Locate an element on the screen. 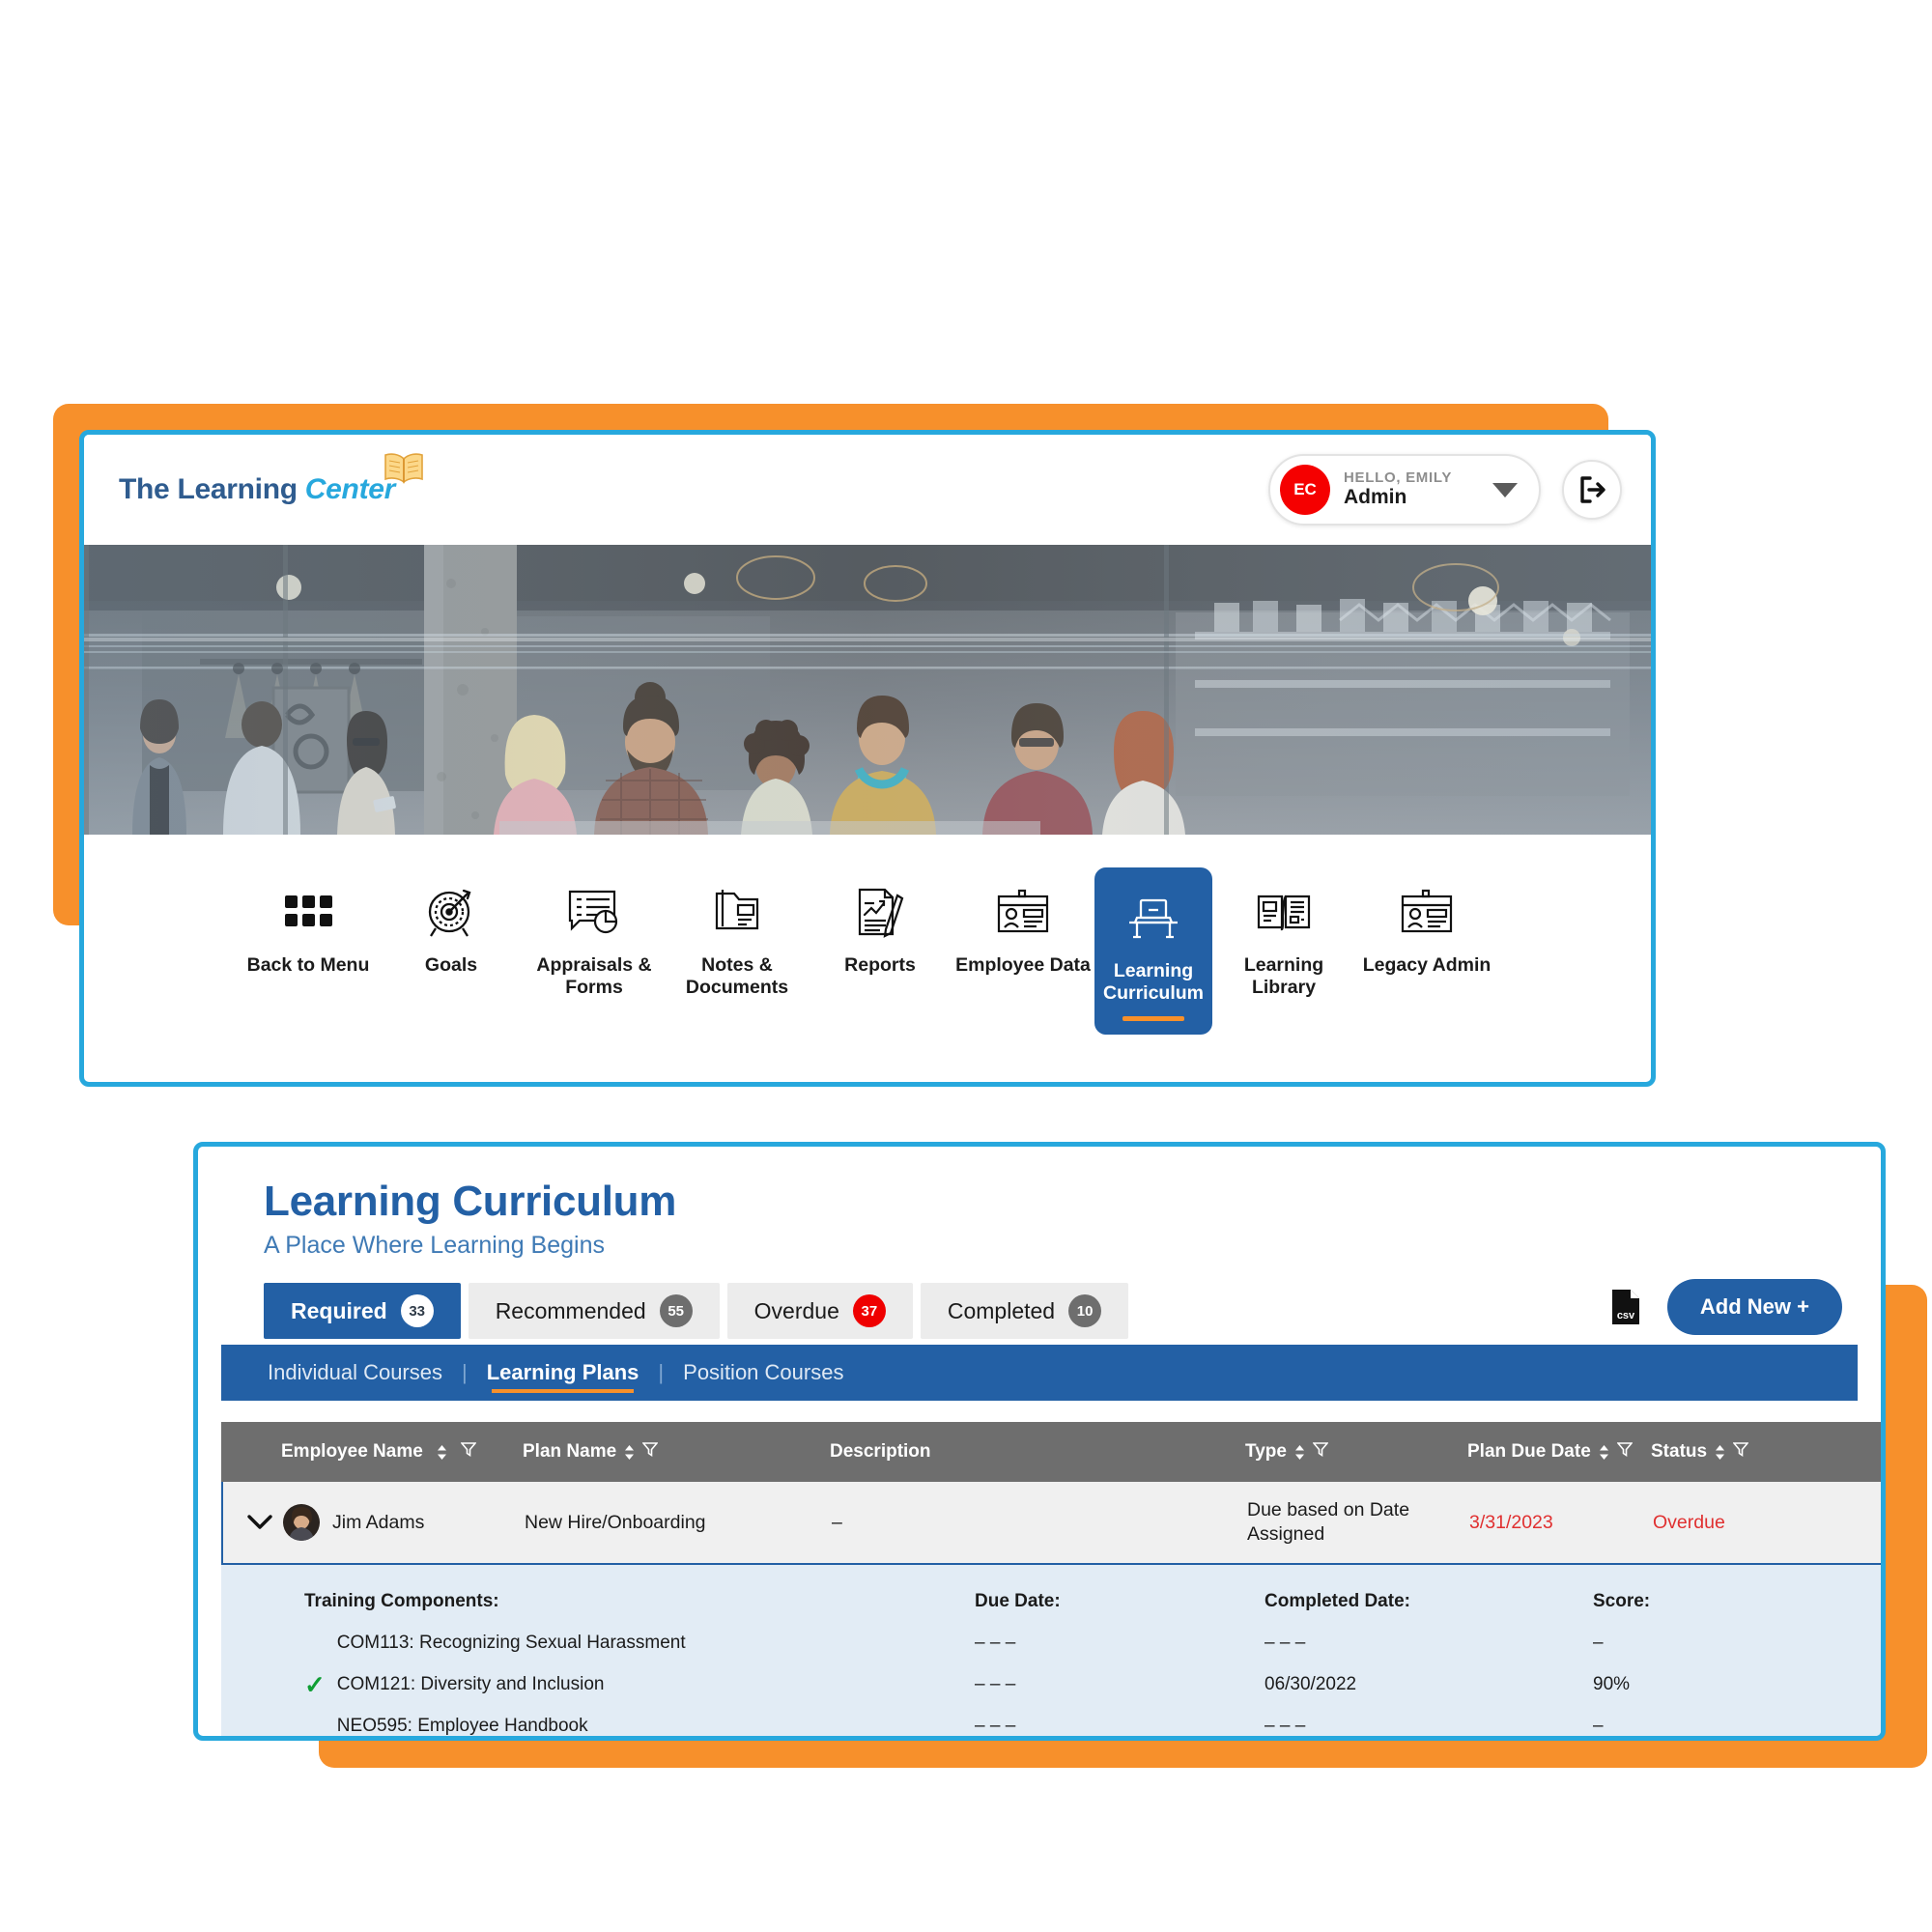 The width and height of the screenshot is (1932, 1932). detail-label-score: Score: is located at coordinates (1622, 1600).